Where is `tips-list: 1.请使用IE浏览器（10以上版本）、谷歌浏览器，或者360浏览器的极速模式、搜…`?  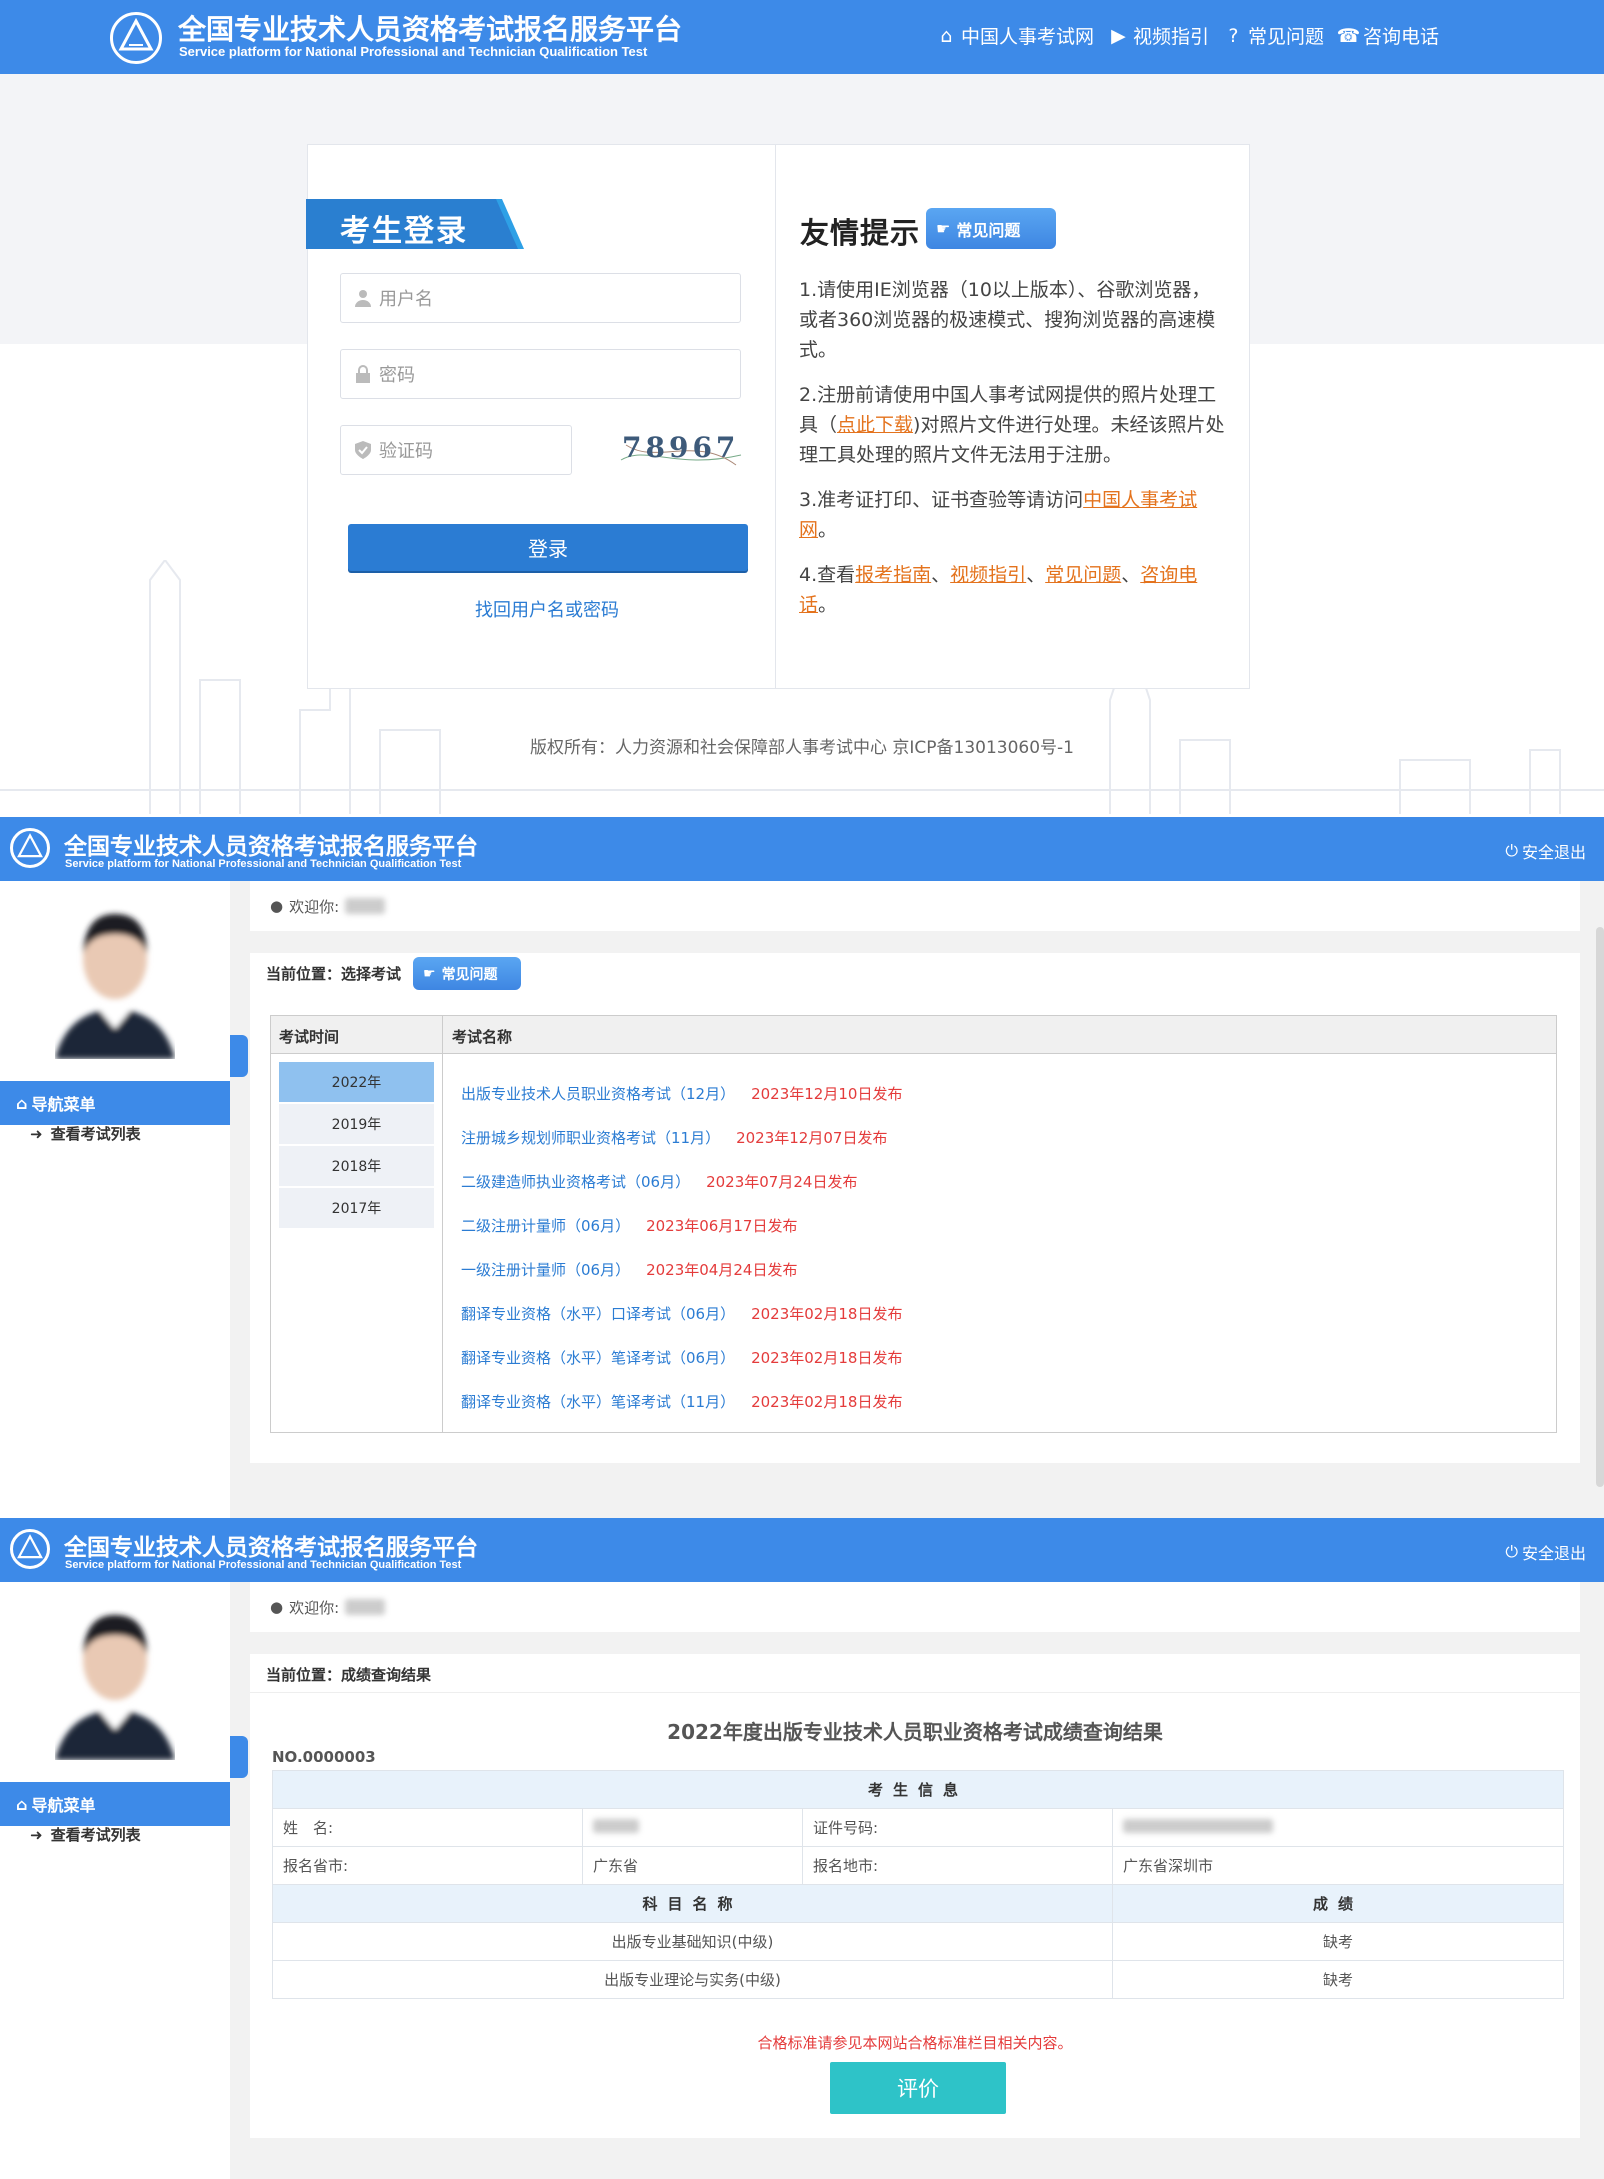 tips-list: 1.请使用IE浏览器（10以上版本）、谷歌浏览器，或者360浏览器的极速模式、搜… is located at coordinates (1014, 455).